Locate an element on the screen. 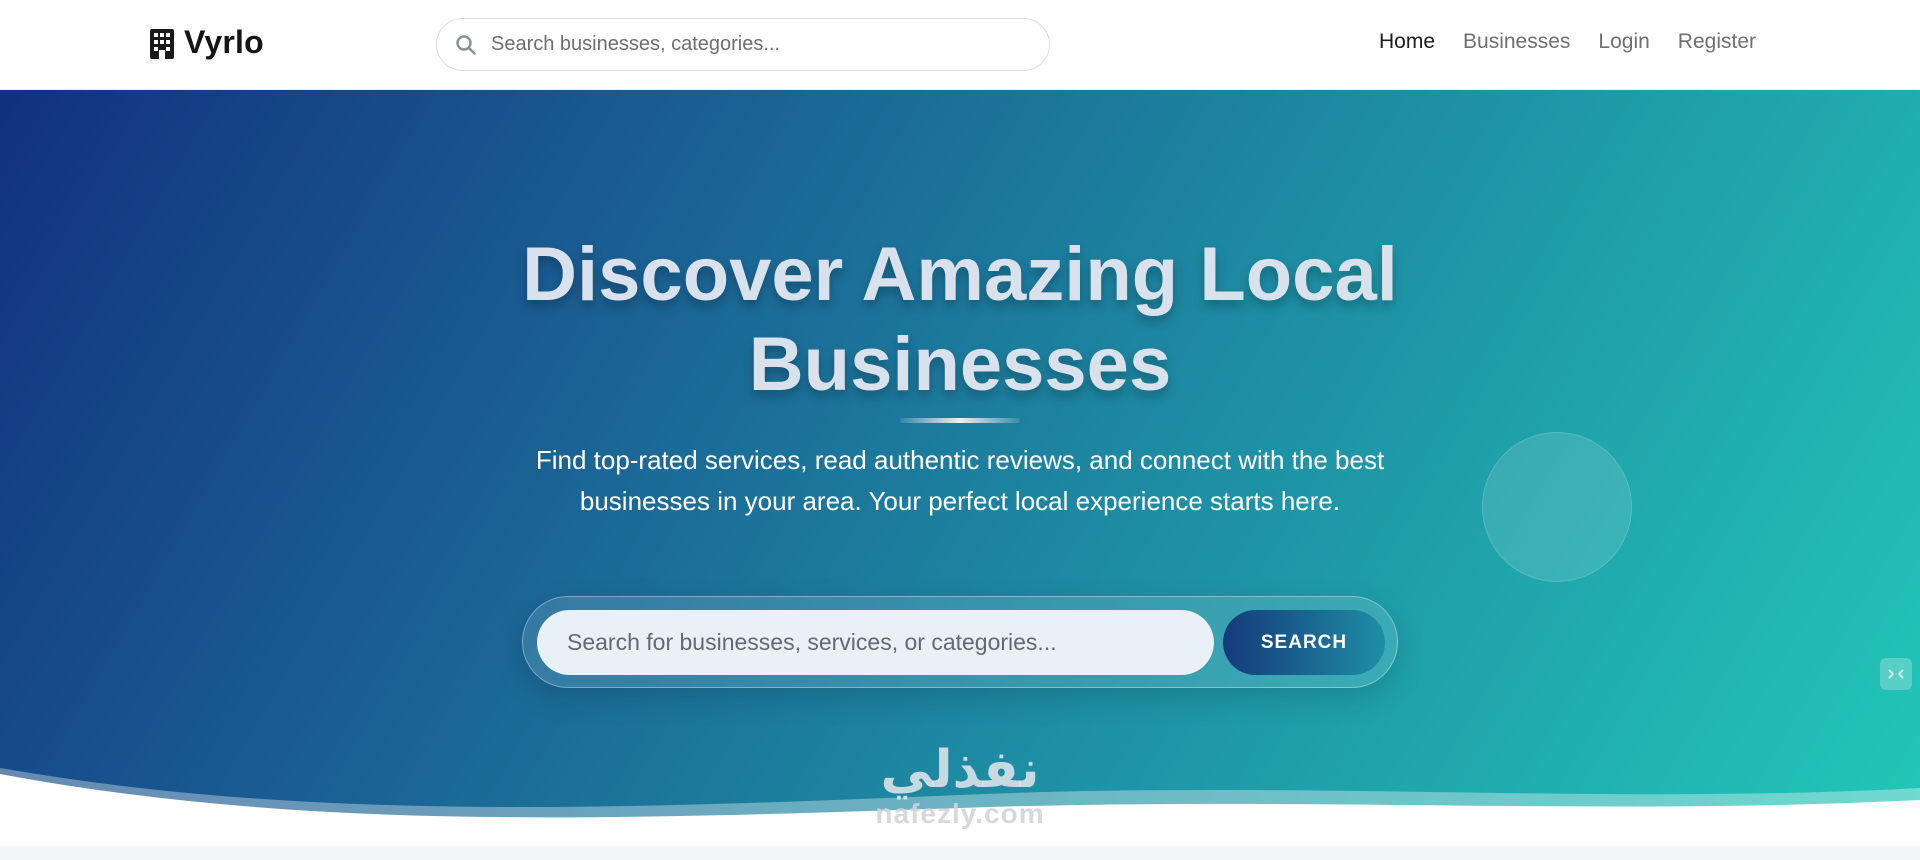 The height and width of the screenshot is (860, 1920). search-button: SEARCH is located at coordinates (1304, 642).